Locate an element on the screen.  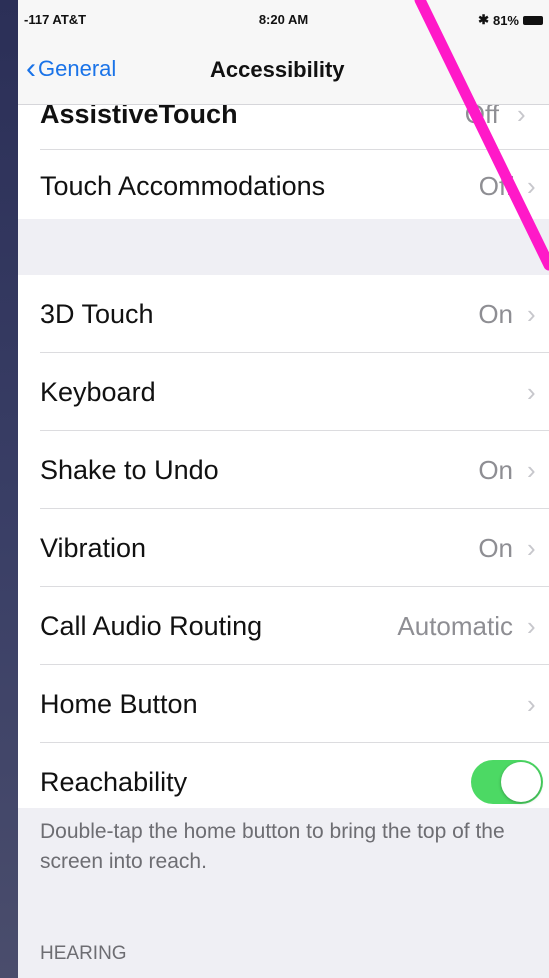
row-label: Touch Accommodations is located at coordinates (183, 185).